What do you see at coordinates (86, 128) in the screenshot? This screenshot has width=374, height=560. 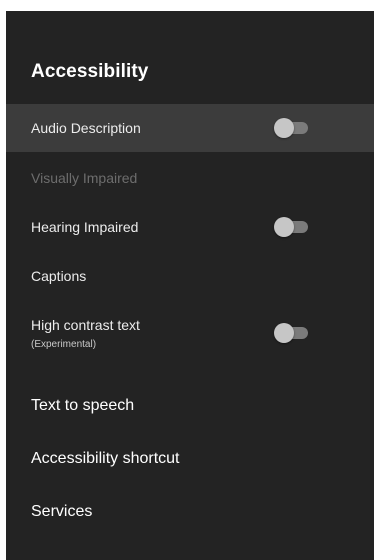 I see `audio-description-label: Audio Description` at bounding box center [86, 128].